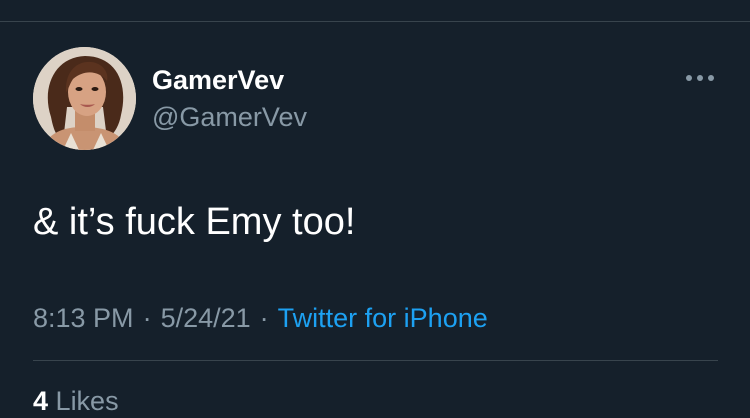 Image resolution: width=750 pixels, height=418 pixels. What do you see at coordinates (194, 222) in the screenshot?
I see `tweet-text: & it’s fuck Emy too!` at bounding box center [194, 222].